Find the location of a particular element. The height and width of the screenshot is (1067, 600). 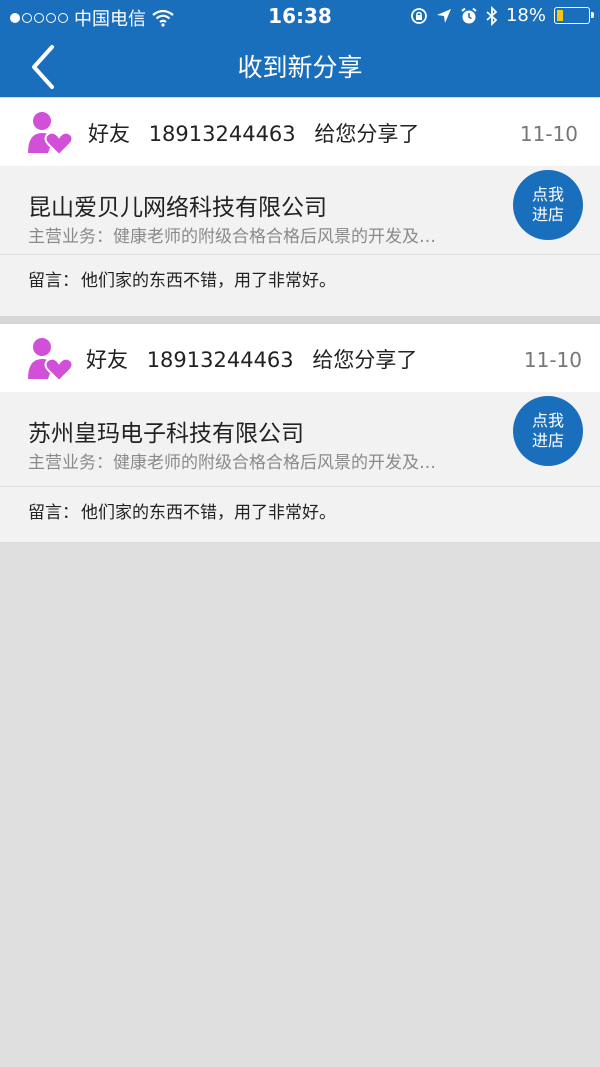

rotation-lock-icon is located at coordinates (419, 15).